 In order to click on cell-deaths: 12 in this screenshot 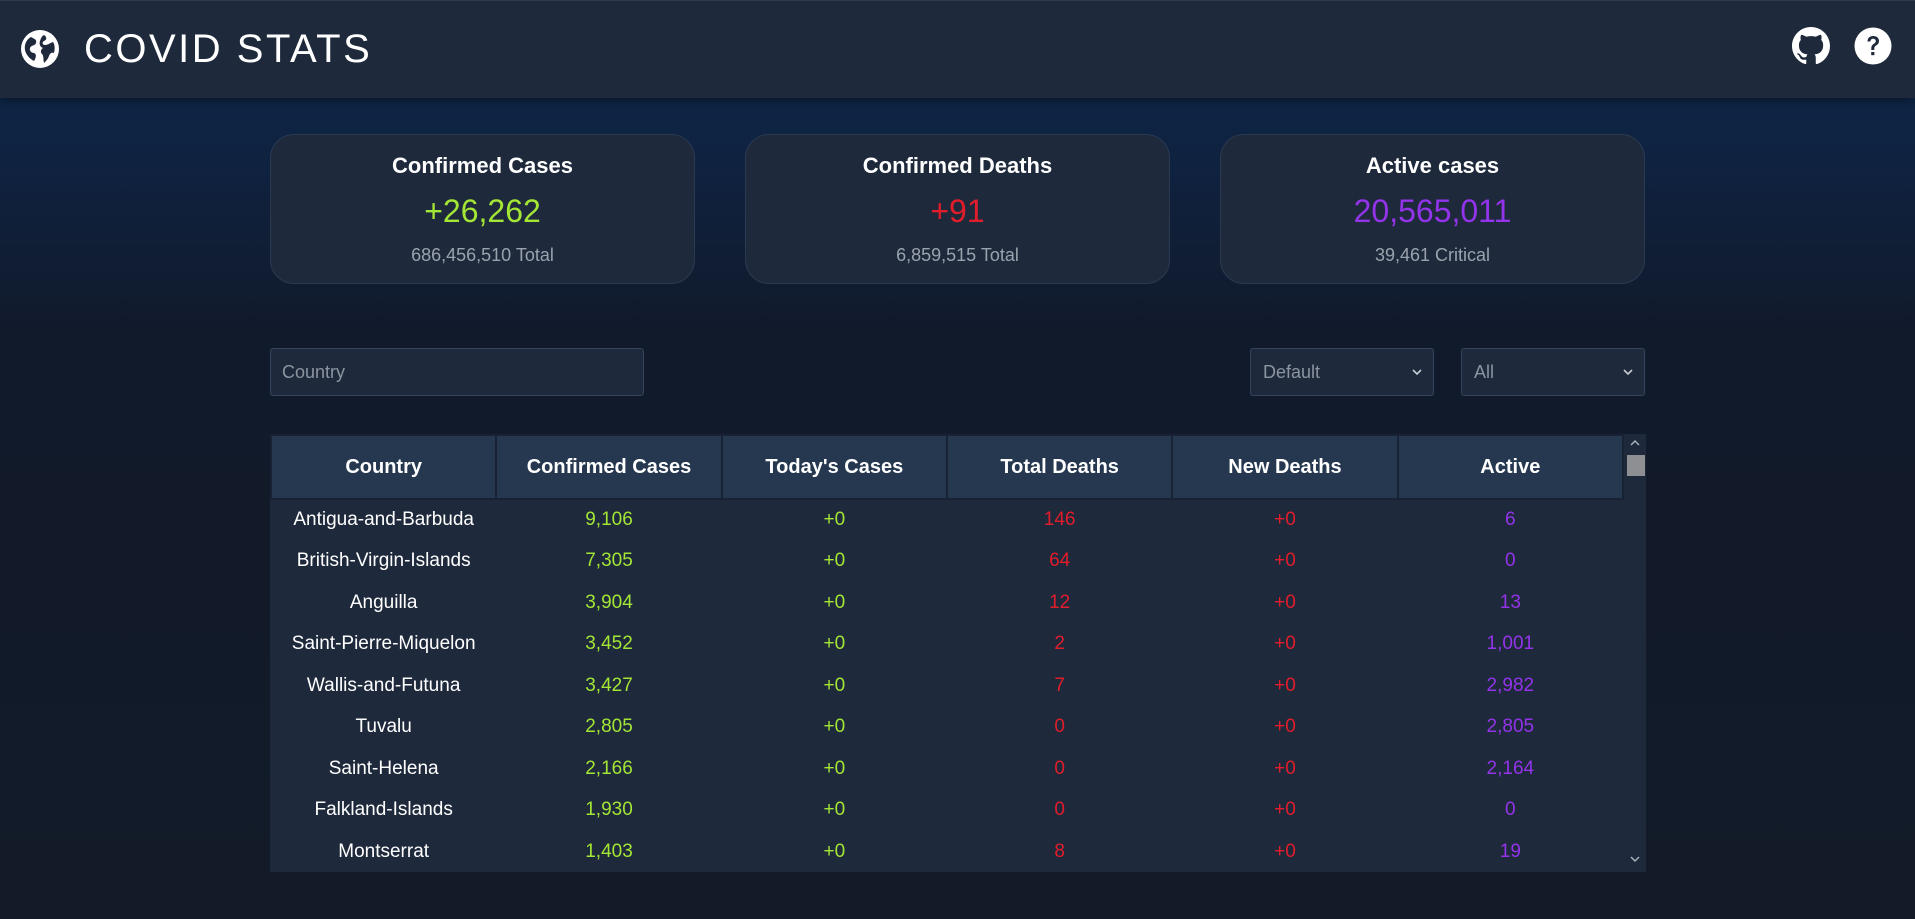, I will do `click(1060, 602)`.